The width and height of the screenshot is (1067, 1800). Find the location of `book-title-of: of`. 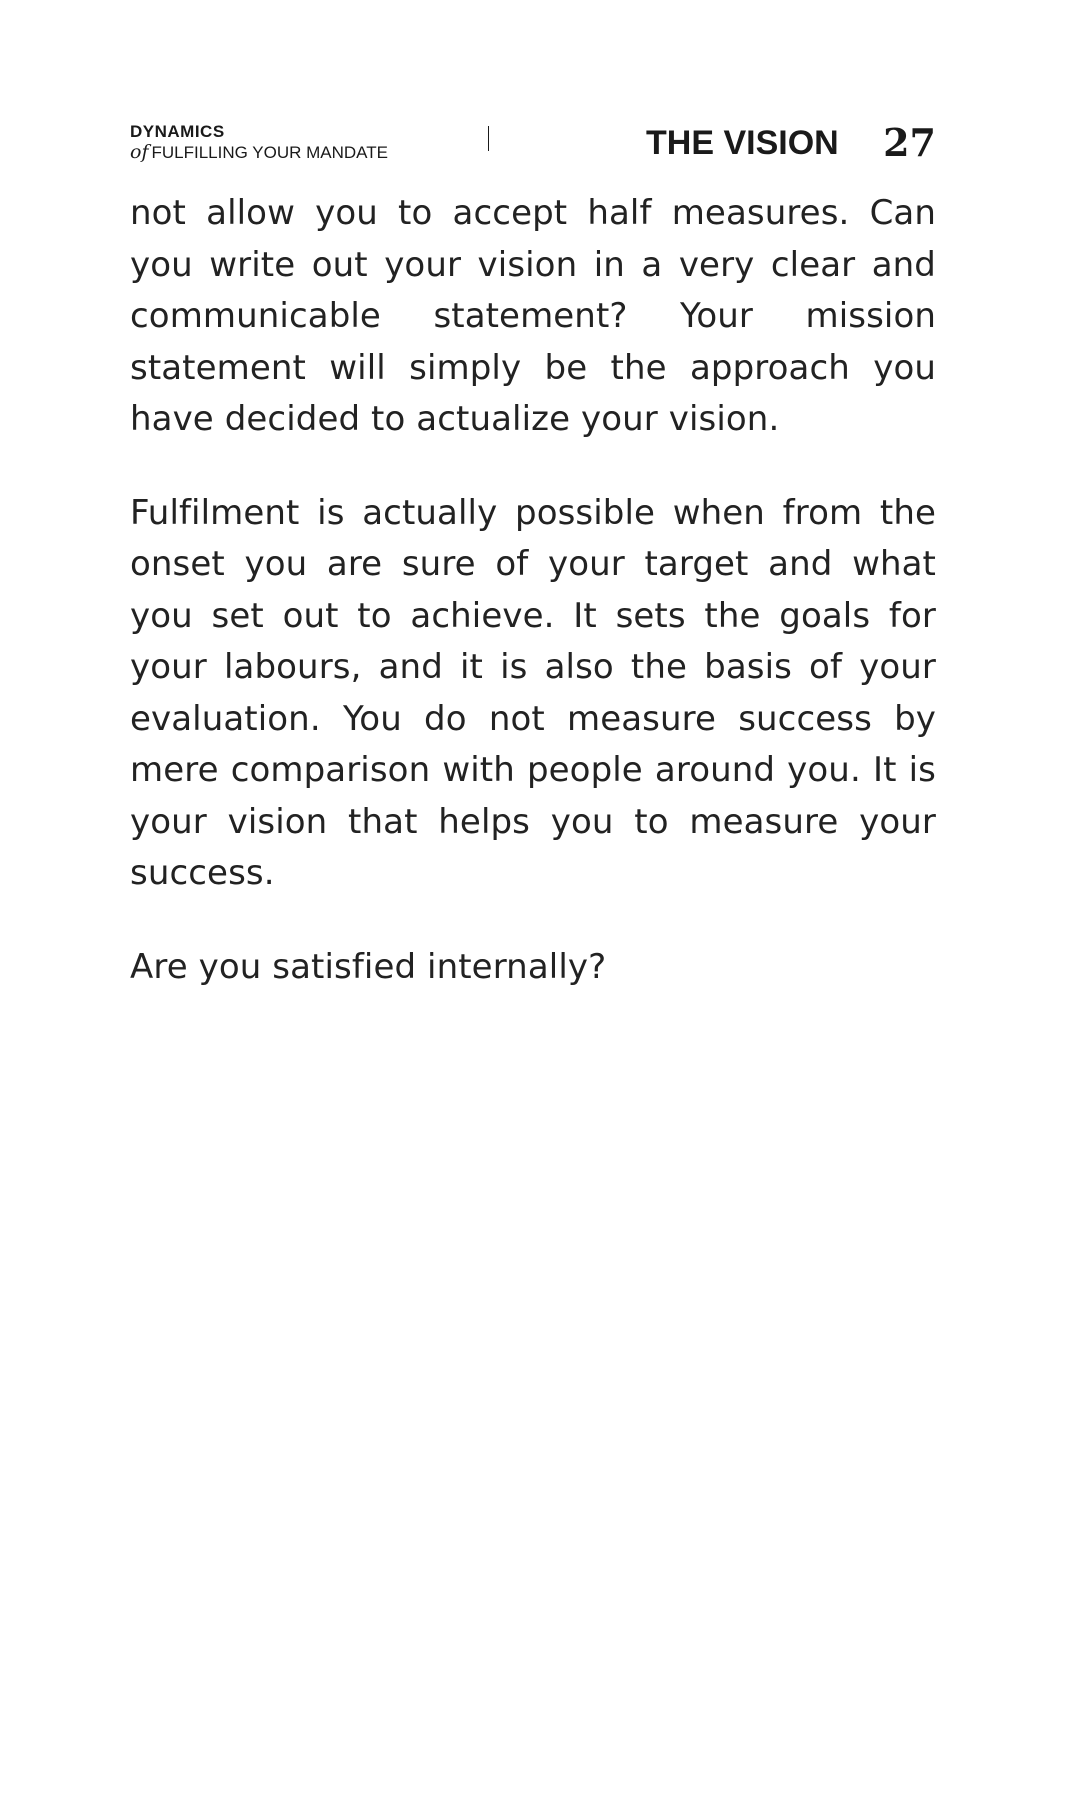

book-title-of: of is located at coordinates (139, 152).